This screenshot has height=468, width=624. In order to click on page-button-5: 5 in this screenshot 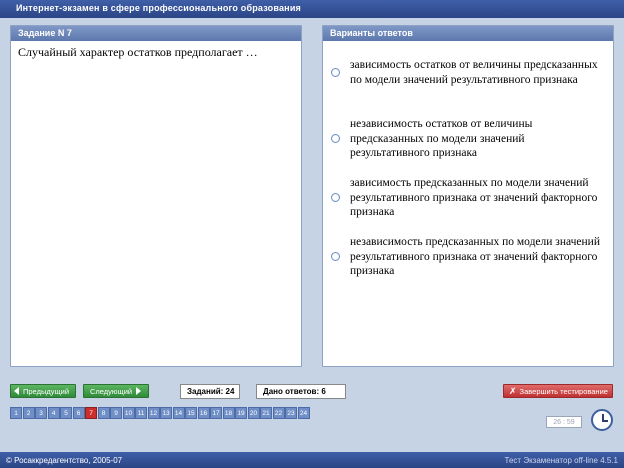, I will do `click(66, 413)`.